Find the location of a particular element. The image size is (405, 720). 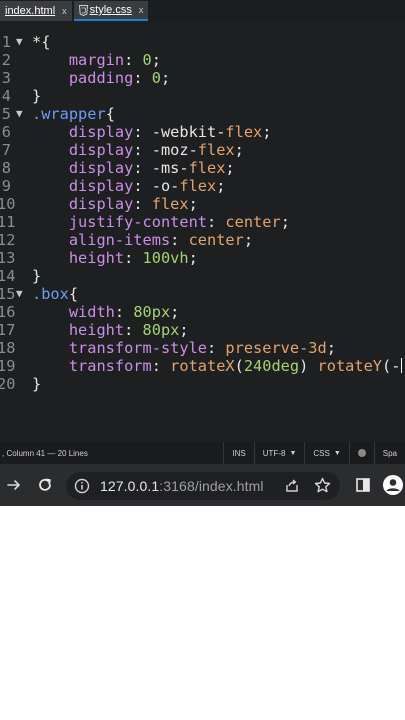

profile-button is located at coordinates (392, 485).